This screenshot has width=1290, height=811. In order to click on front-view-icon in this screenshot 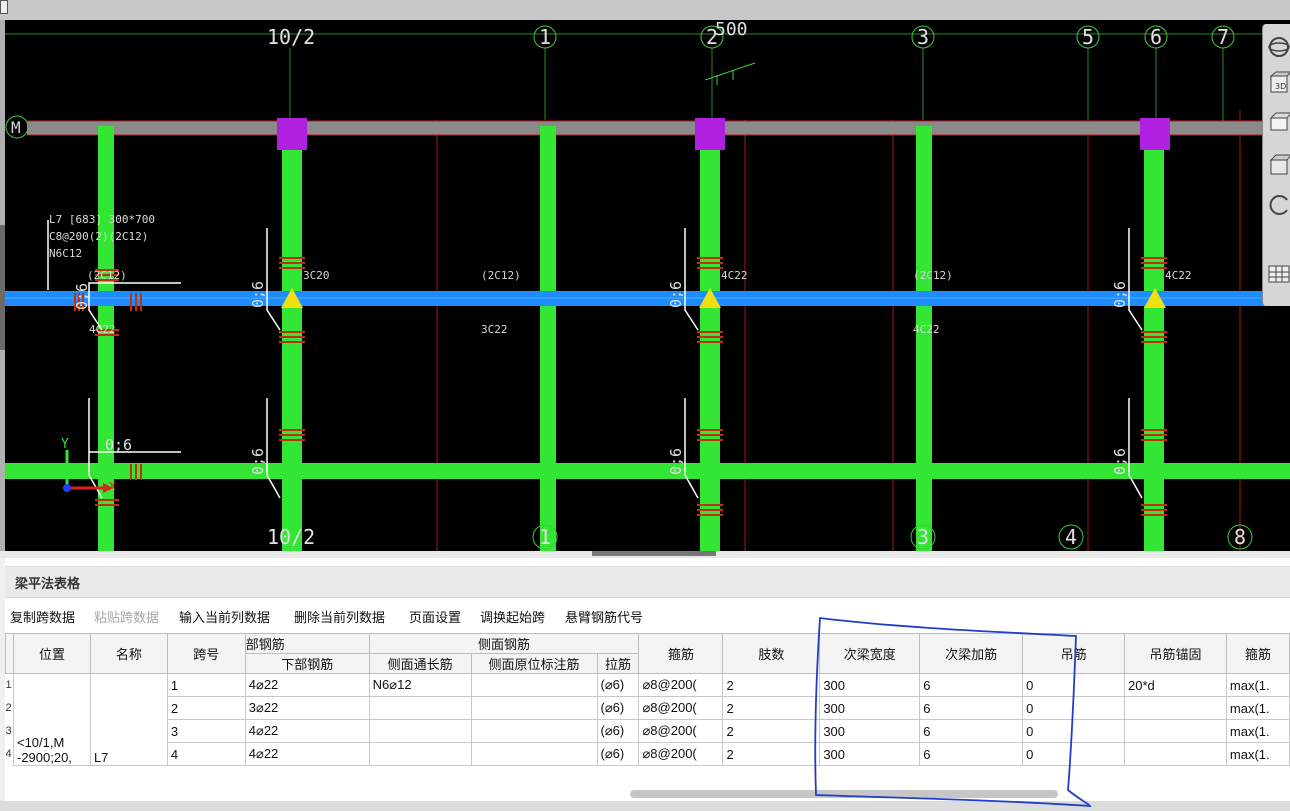, I will do `click(1278, 165)`.